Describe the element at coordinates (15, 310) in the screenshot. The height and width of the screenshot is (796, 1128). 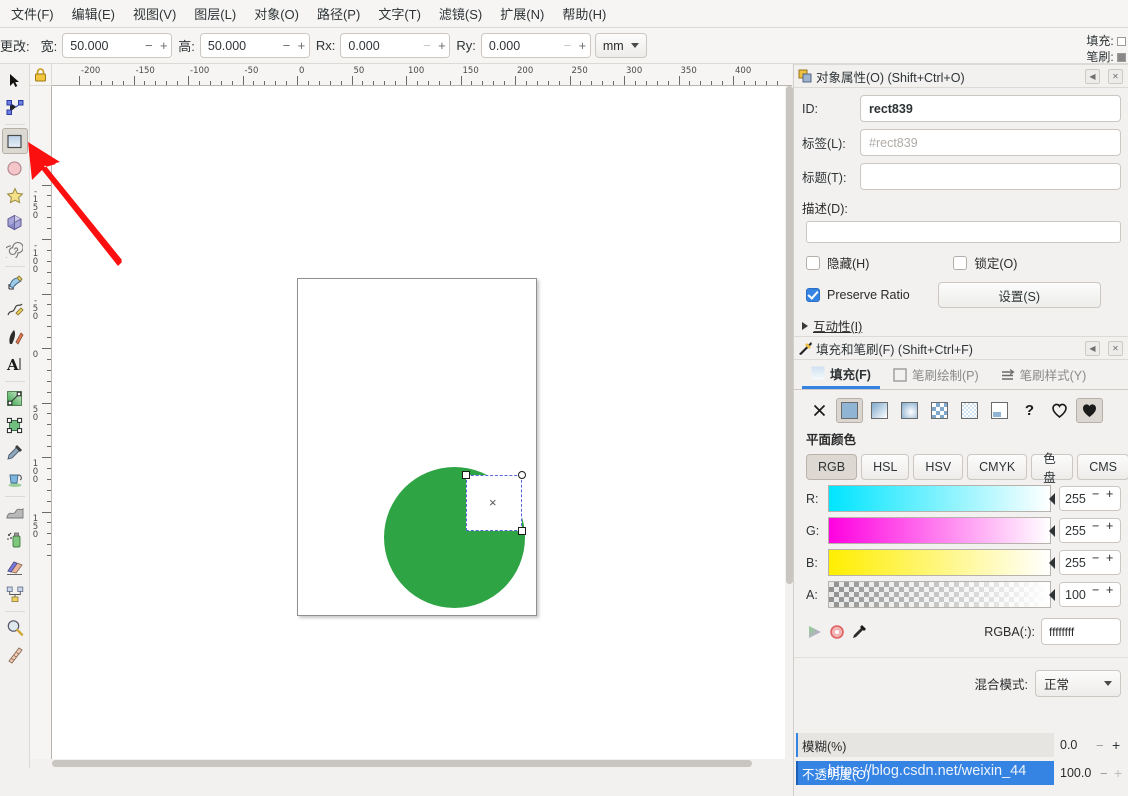
I see `bezier-tool` at that location.